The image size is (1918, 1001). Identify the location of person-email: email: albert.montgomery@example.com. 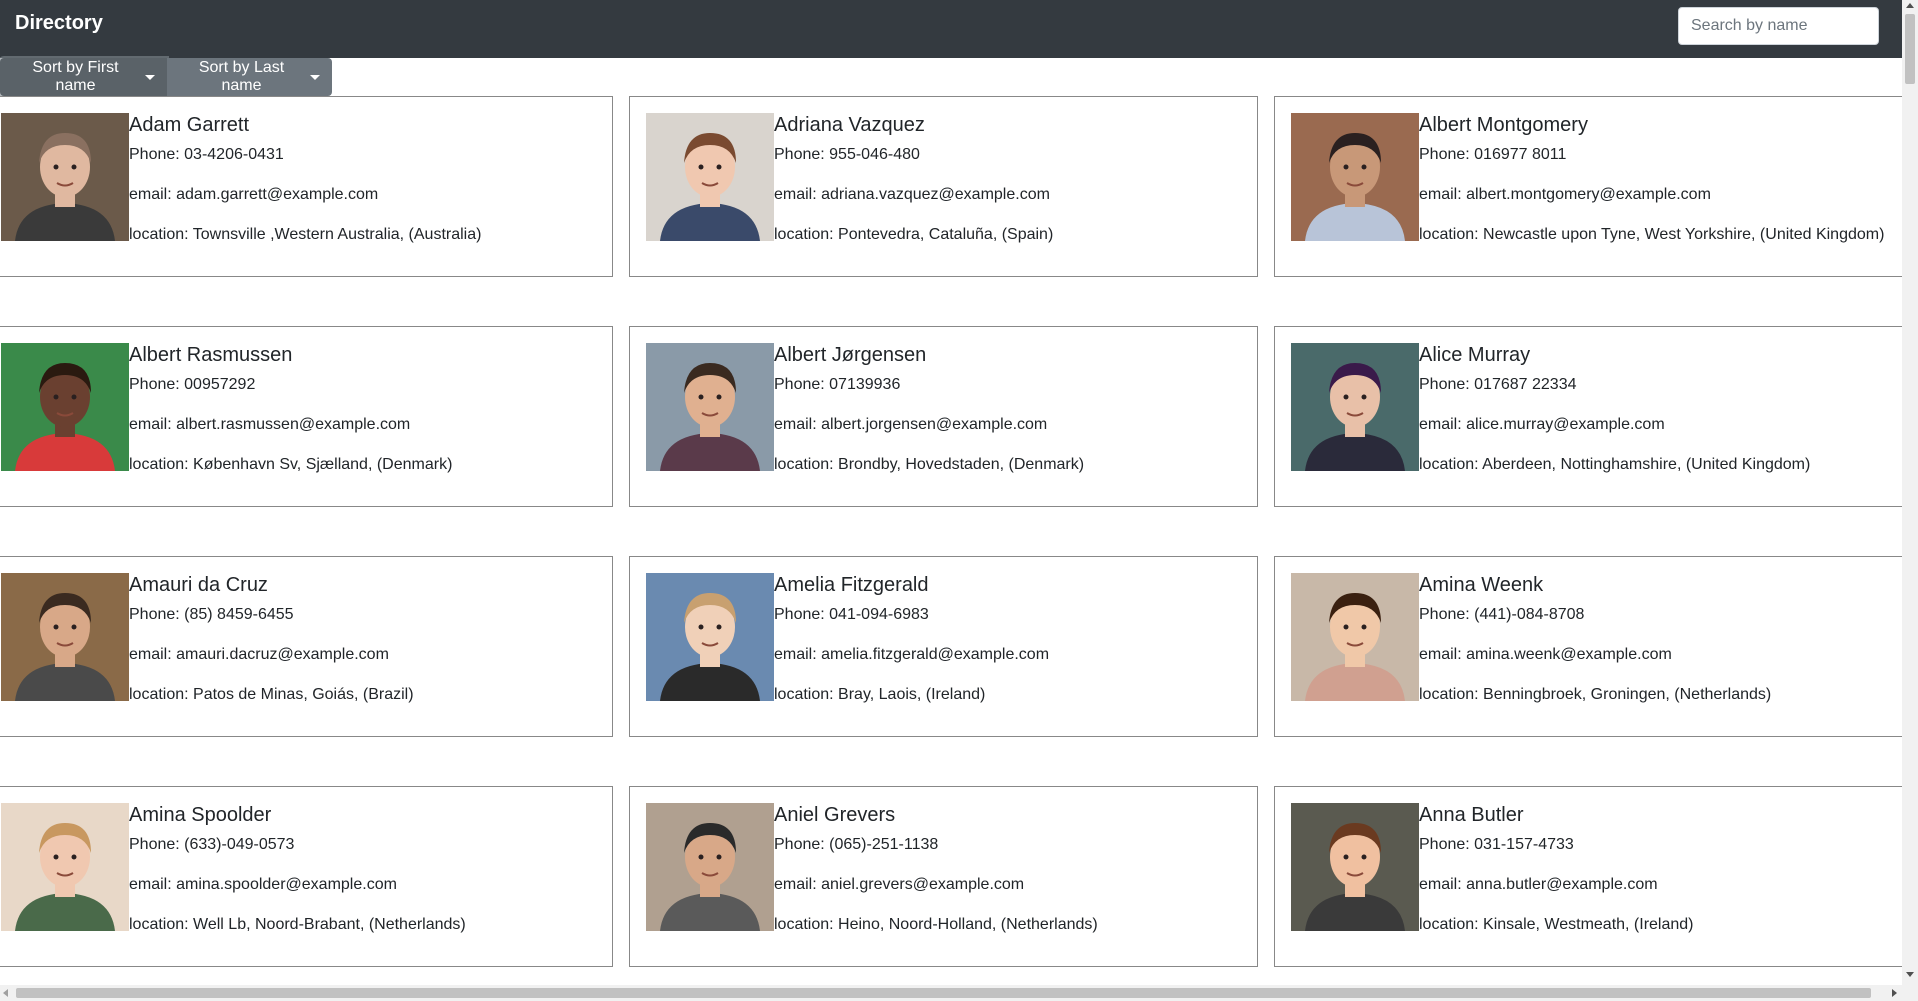
(1565, 194).